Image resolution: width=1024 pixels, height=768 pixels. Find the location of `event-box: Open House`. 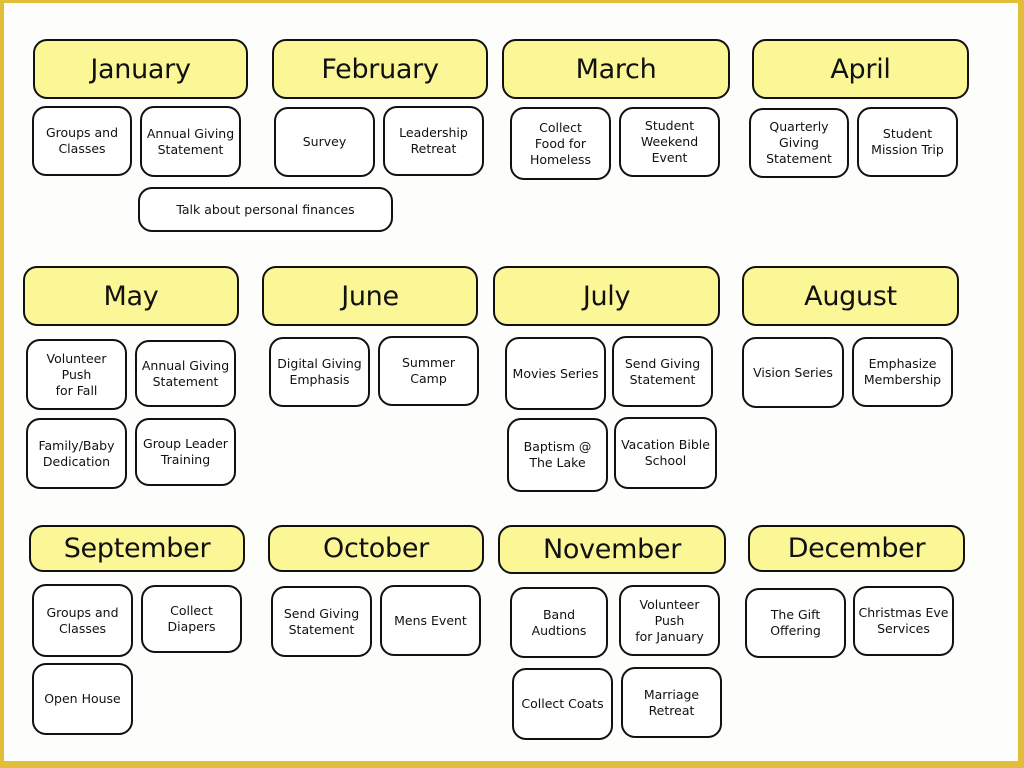

event-box: Open House is located at coordinates (82, 699).